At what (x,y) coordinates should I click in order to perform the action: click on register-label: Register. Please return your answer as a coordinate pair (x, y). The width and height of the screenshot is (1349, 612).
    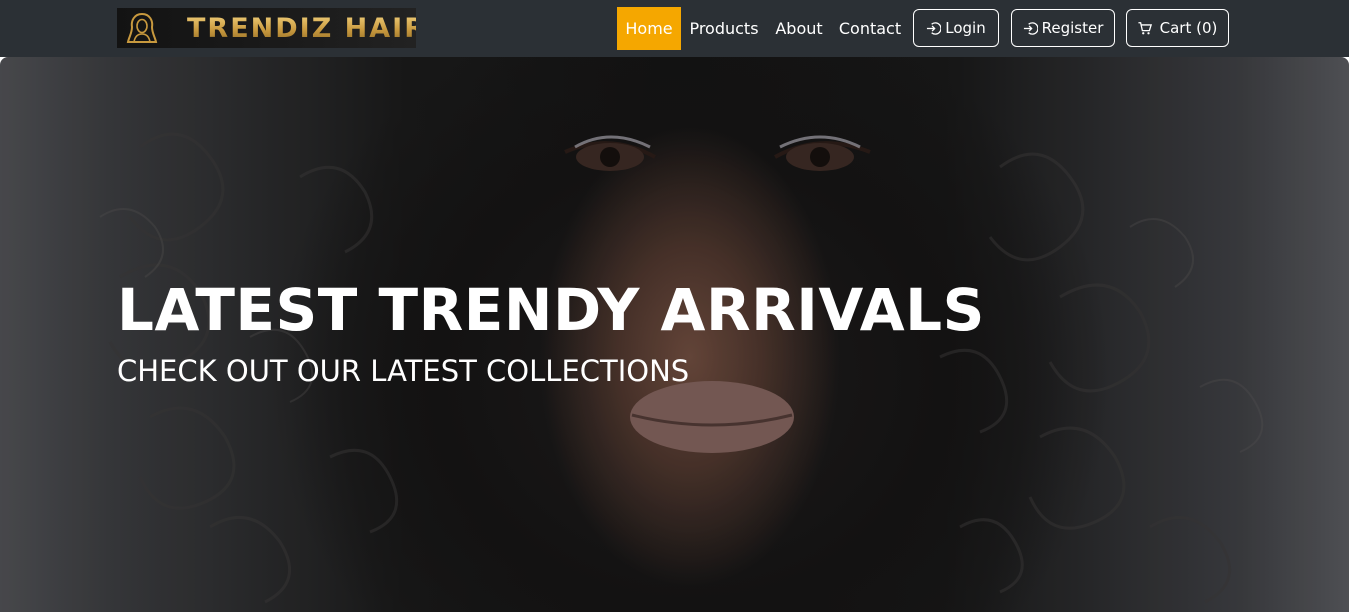
    Looking at the image, I should click on (1072, 28).